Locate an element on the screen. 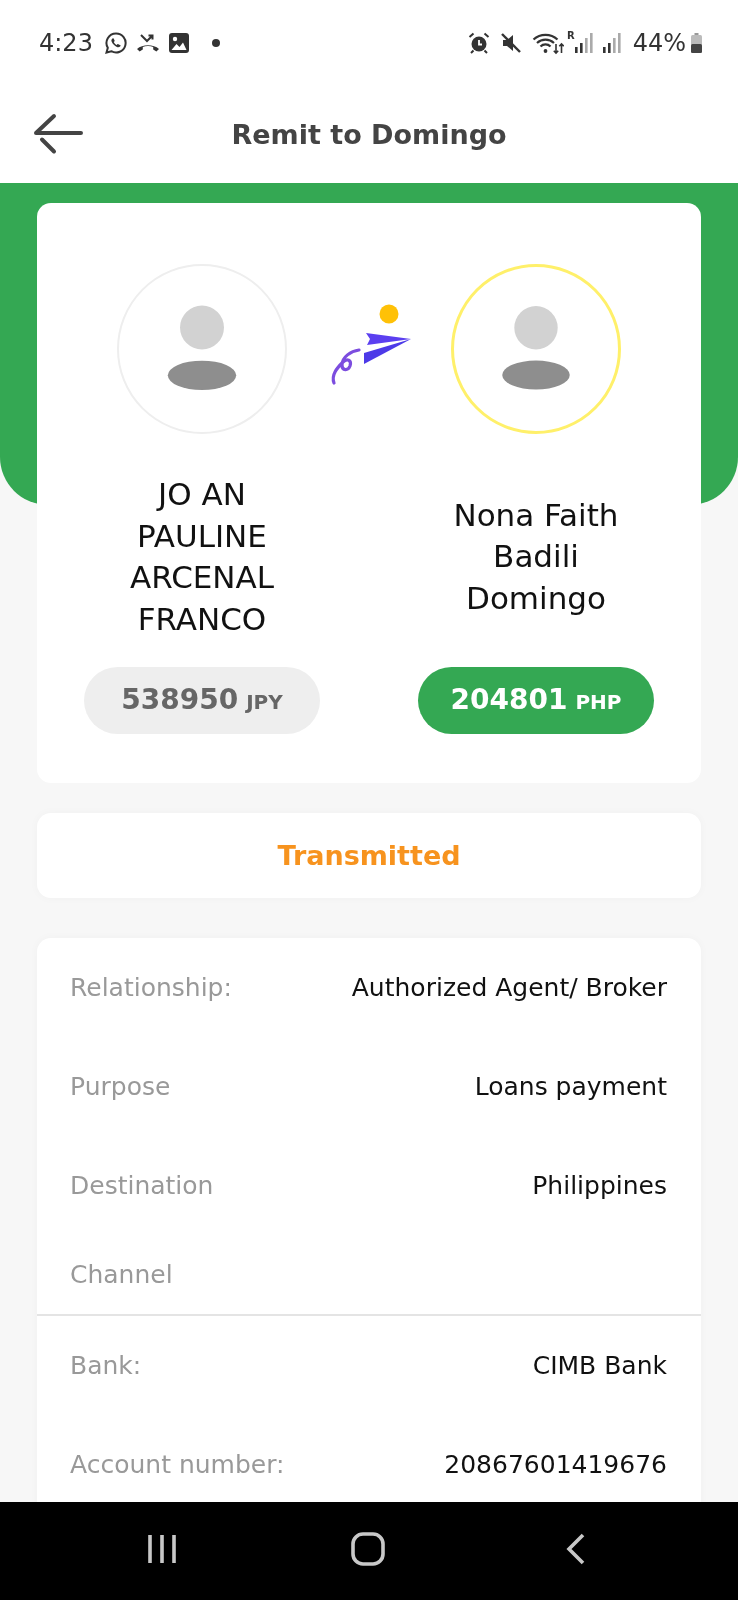  recent-apps-icon is located at coordinates (162, 1549).